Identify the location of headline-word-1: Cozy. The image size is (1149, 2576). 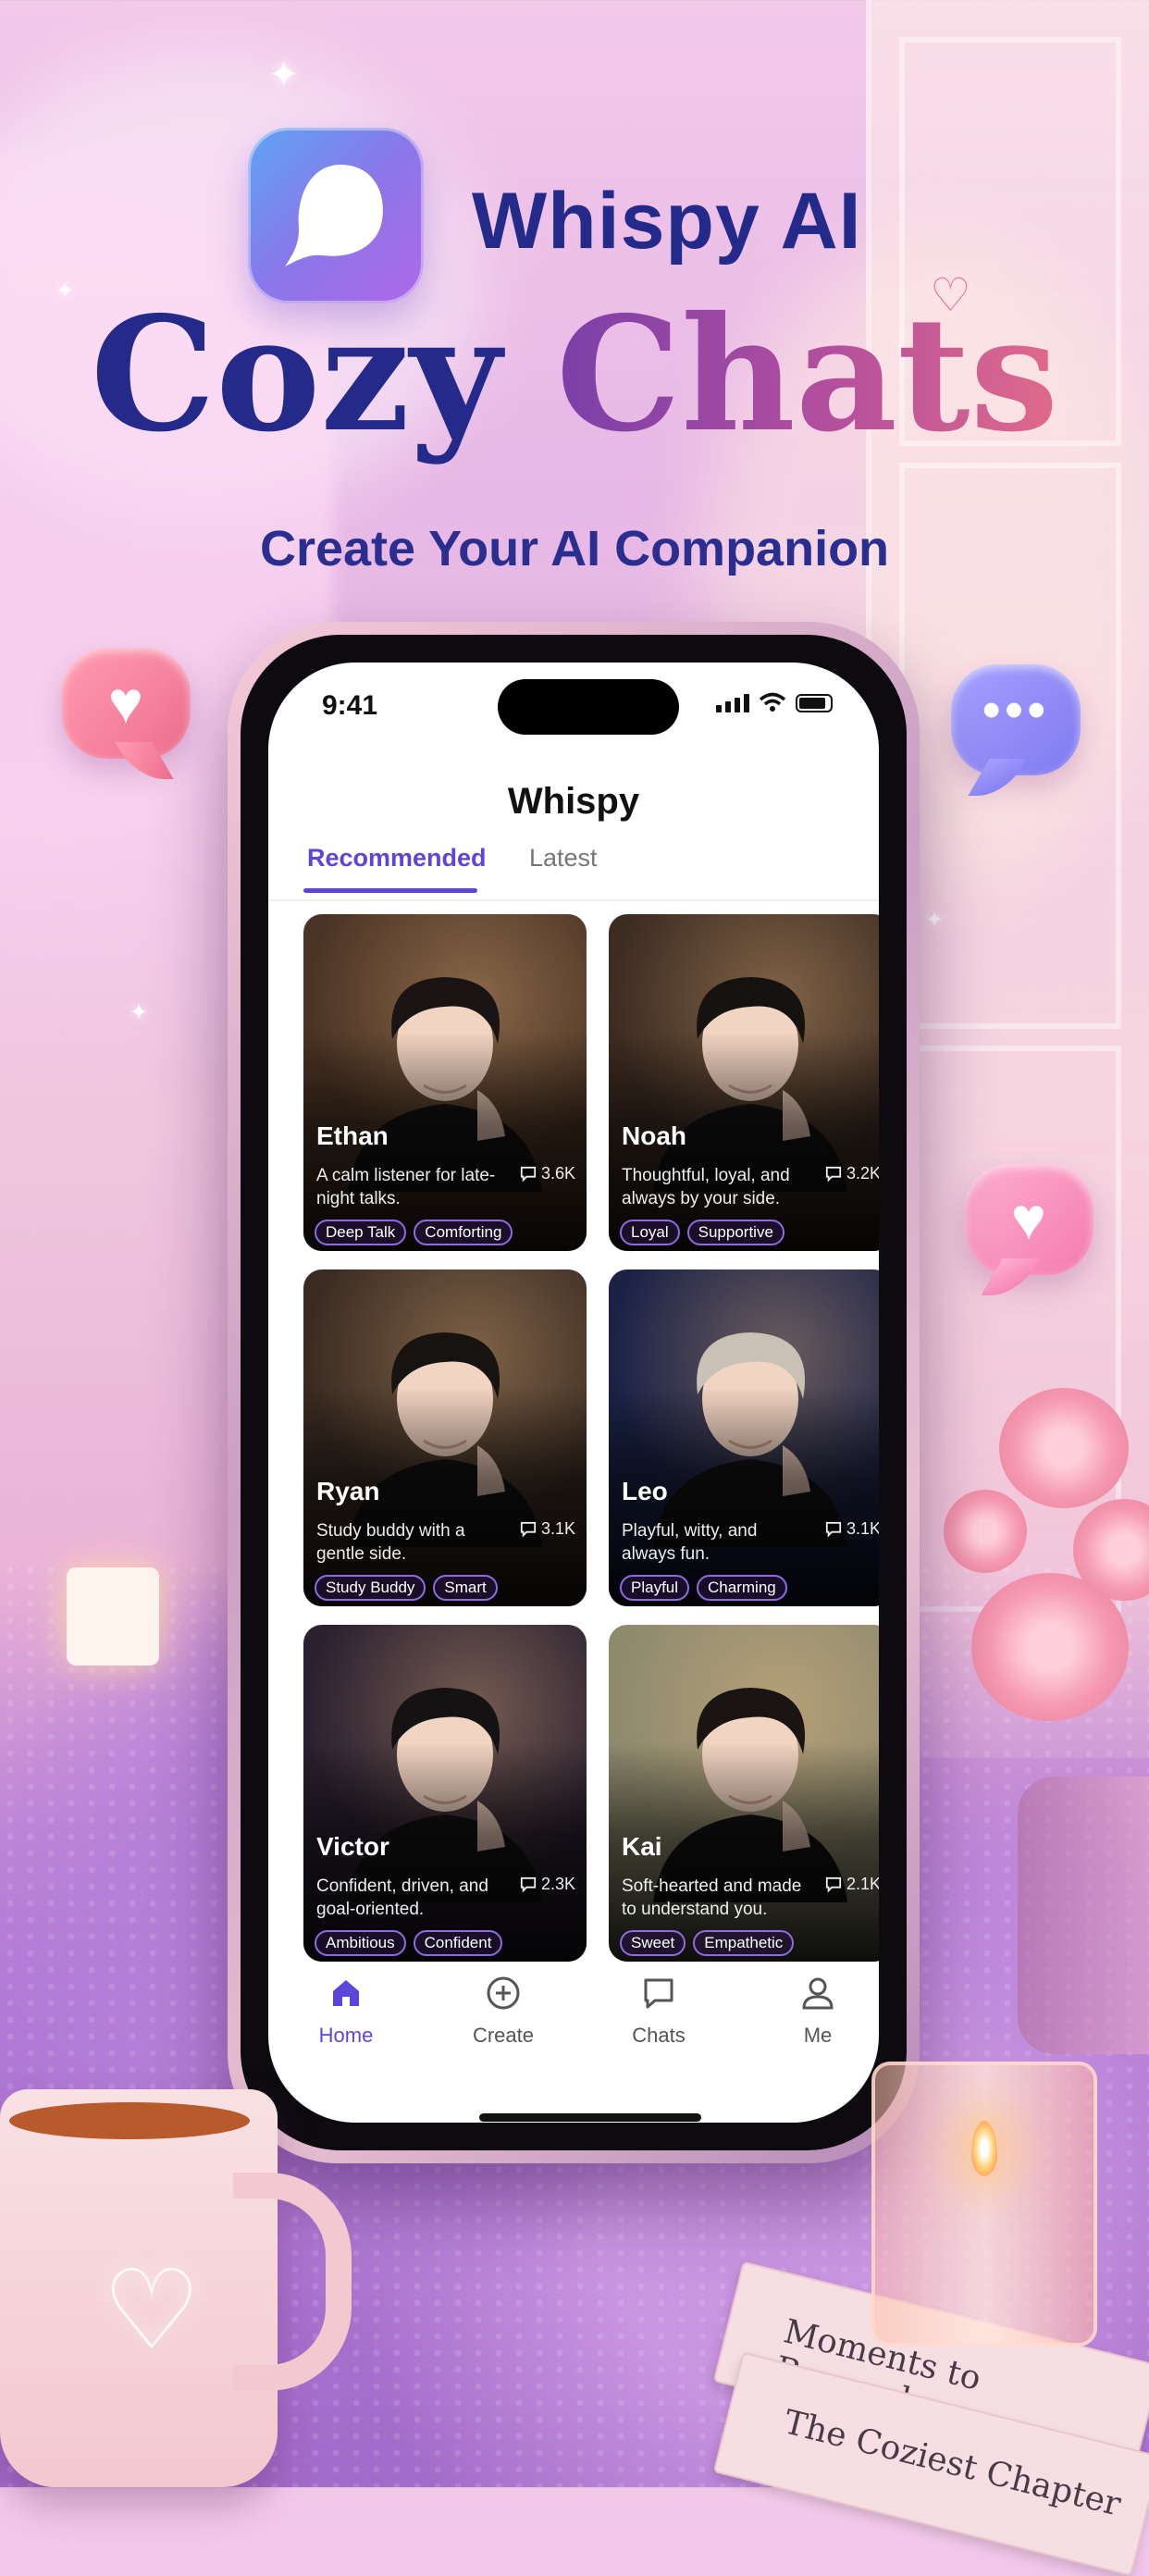
(295, 374).